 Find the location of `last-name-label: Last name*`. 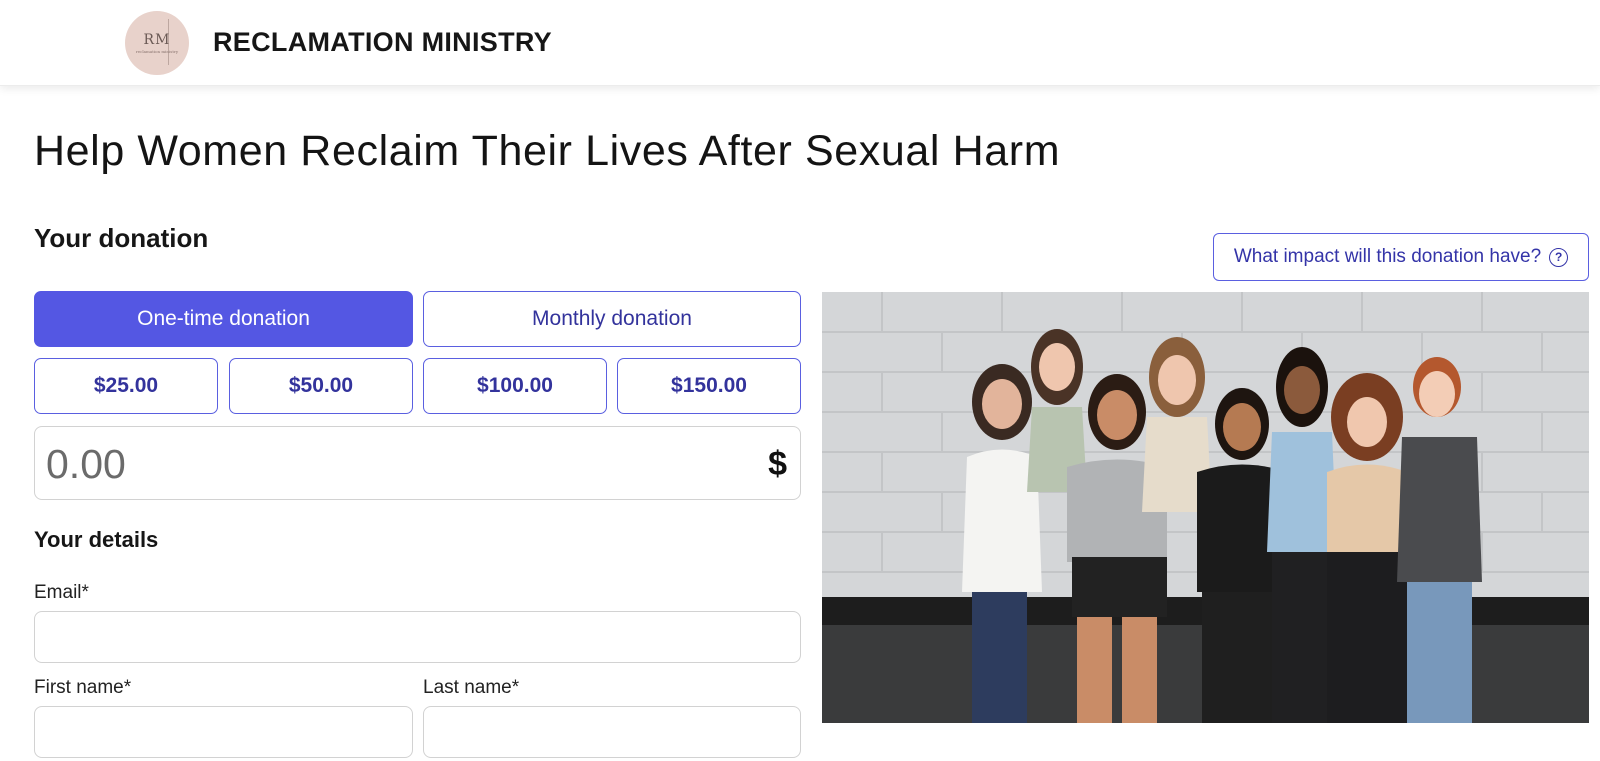

last-name-label: Last name* is located at coordinates (471, 687).